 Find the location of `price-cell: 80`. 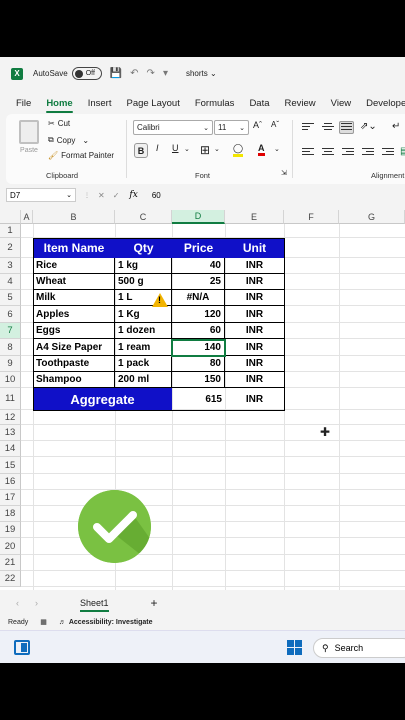

price-cell: 80 is located at coordinates (198, 364).